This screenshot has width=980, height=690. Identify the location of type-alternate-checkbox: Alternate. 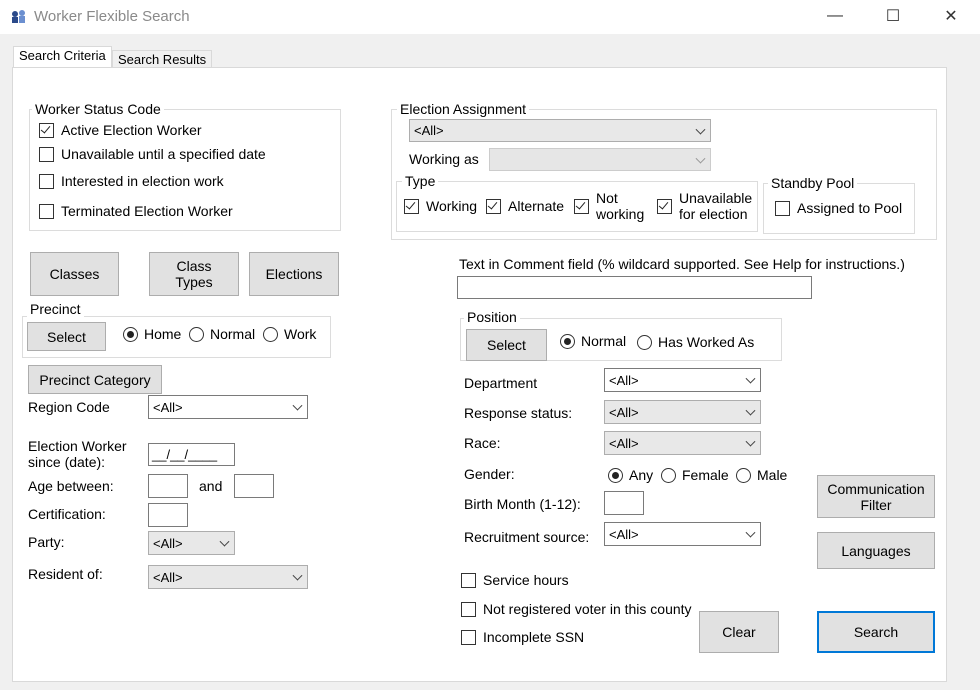
(525, 206).